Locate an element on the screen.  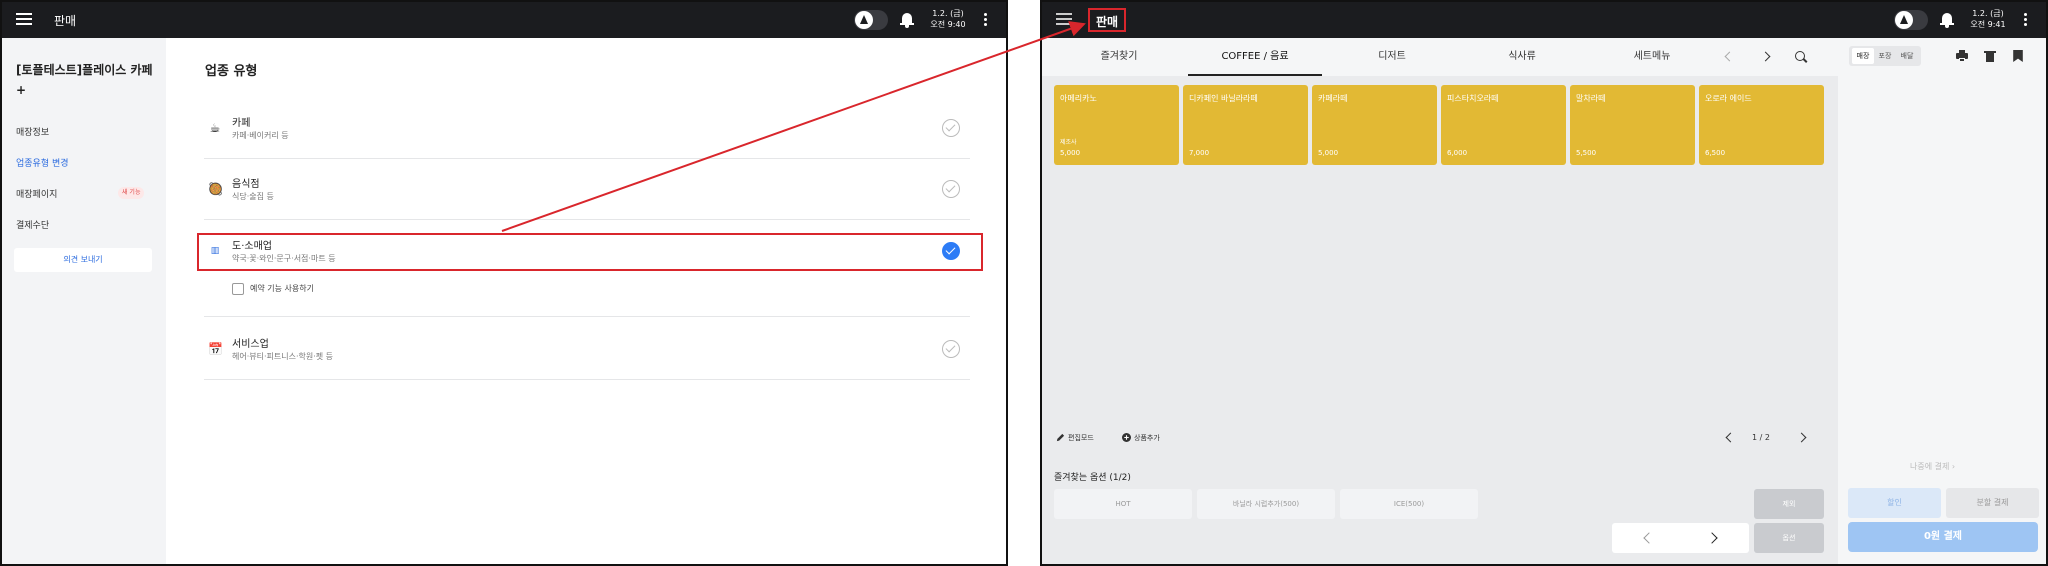
app-title: 판매 is located at coordinates (65, 21).